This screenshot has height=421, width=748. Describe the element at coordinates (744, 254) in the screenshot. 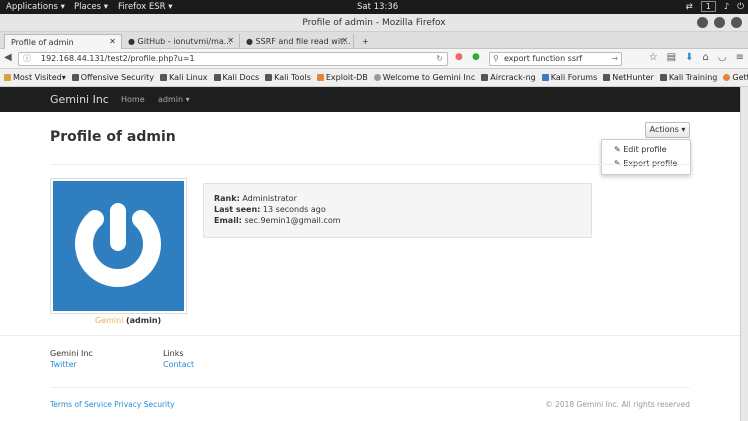

I see `page-scrollbar` at that location.